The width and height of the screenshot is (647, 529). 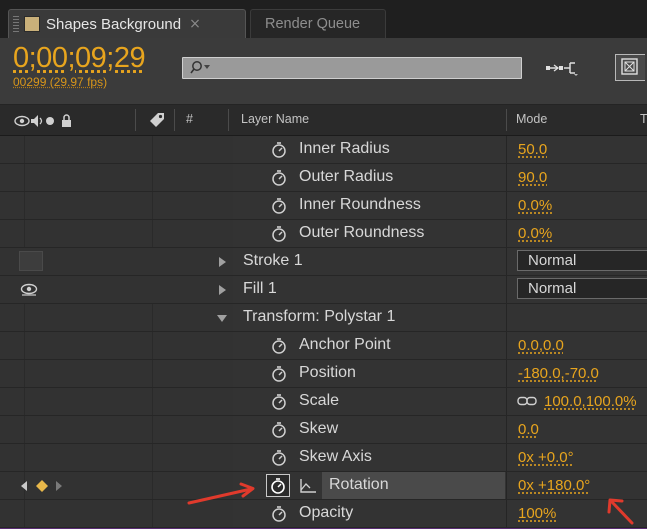 I want to click on twirl-collapse-icon, so click(x=222, y=318).